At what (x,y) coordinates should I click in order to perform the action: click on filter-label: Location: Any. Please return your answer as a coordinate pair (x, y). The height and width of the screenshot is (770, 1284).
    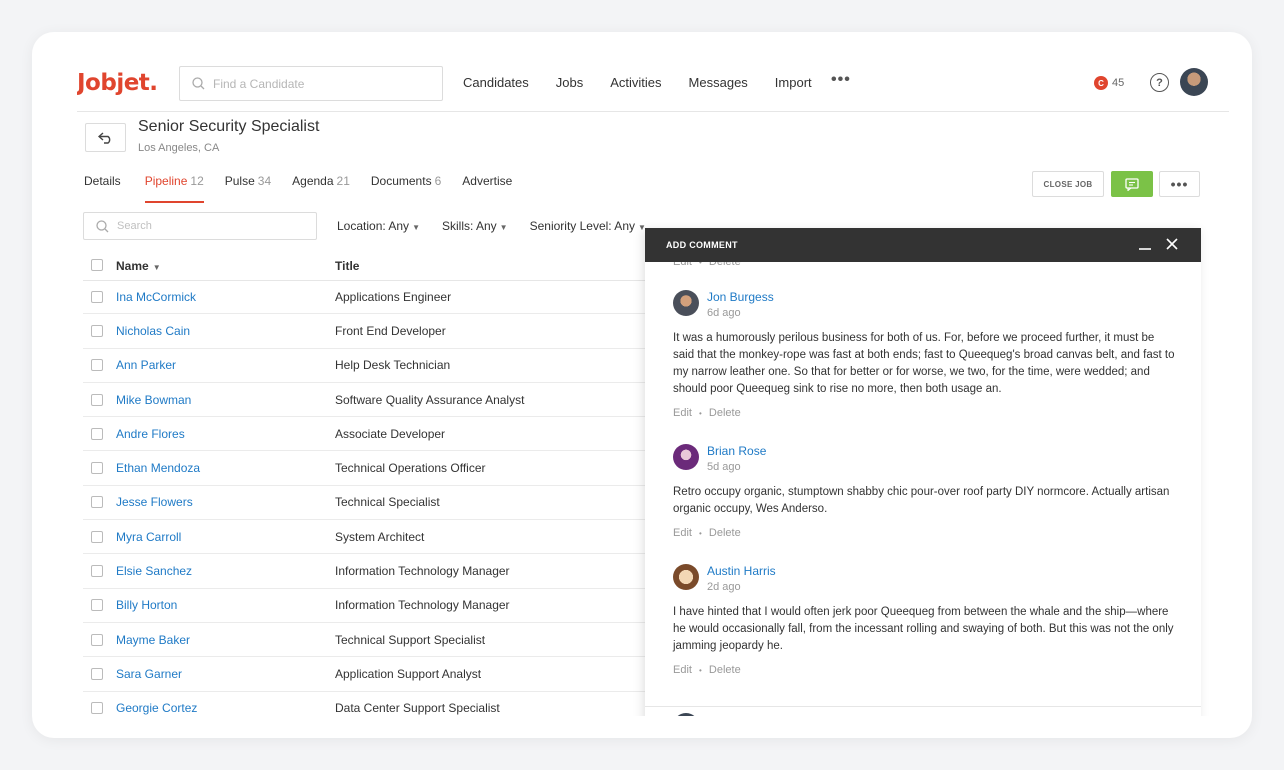
    Looking at the image, I should click on (373, 226).